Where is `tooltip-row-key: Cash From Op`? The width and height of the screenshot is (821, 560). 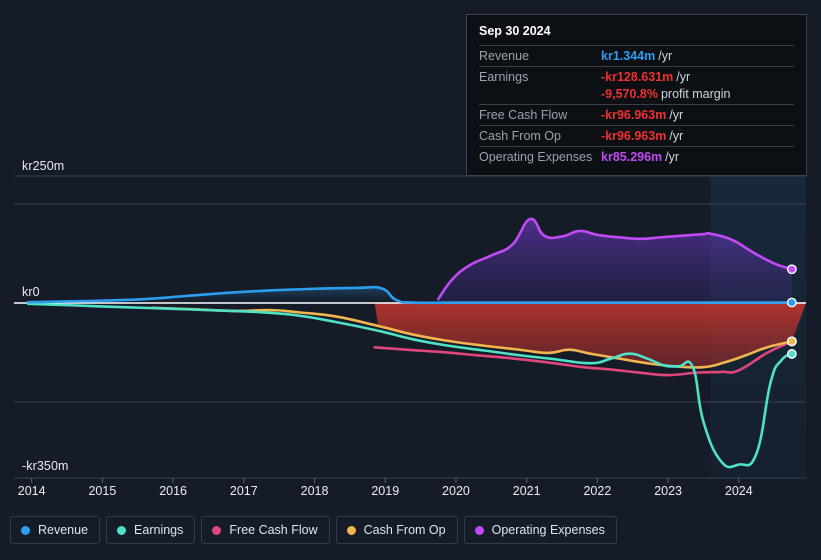 tooltip-row-key: Cash From Op is located at coordinates (520, 136).